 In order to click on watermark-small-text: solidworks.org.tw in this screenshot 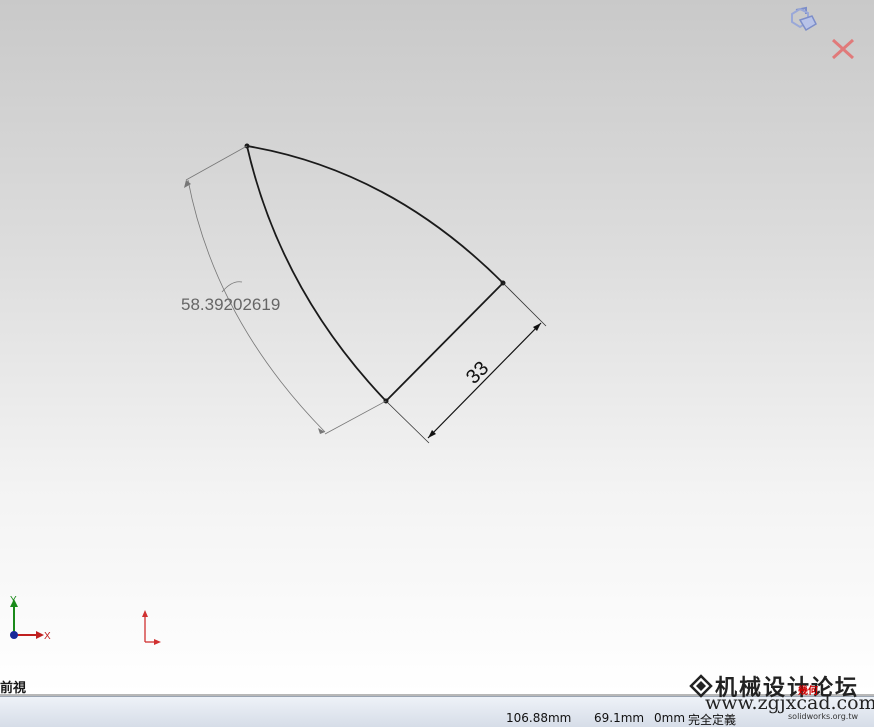, I will do `click(823, 716)`.